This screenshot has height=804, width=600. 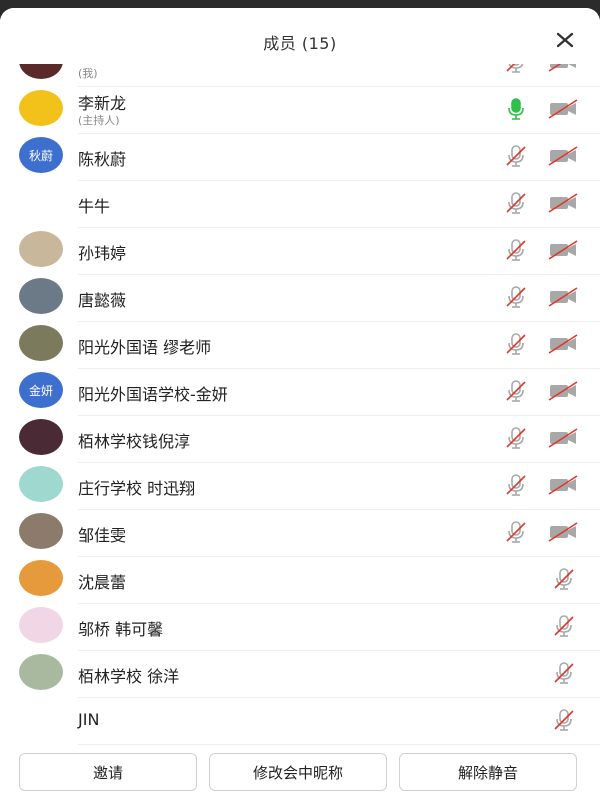 What do you see at coordinates (300, 251) in the screenshot?
I see `member-row: 孙玮婷` at bounding box center [300, 251].